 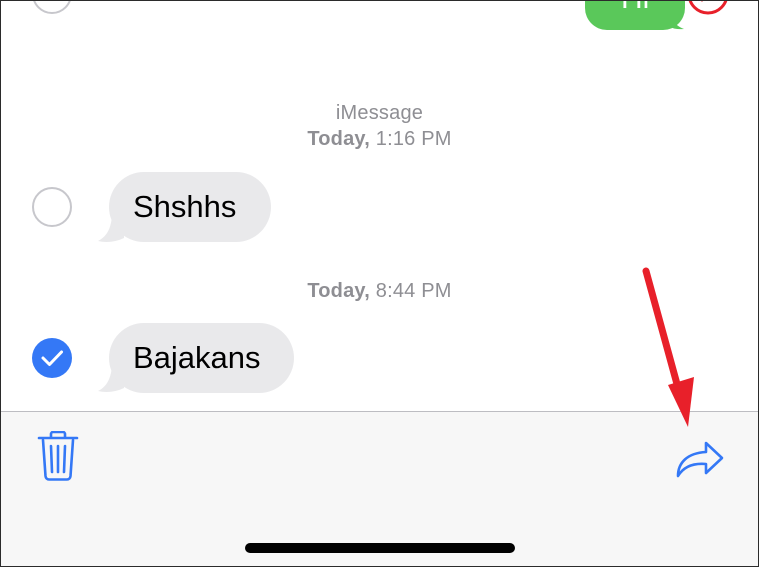 What do you see at coordinates (339, 139) in the screenshot?
I see `timestamp-1-day: Today,` at bounding box center [339, 139].